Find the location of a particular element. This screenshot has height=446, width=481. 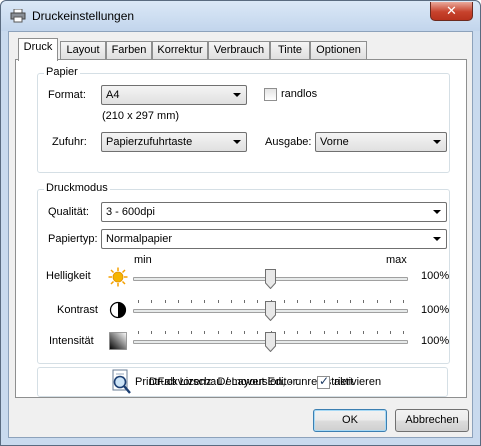

ausgabe-select: Vorne is located at coordinates (381, 142).